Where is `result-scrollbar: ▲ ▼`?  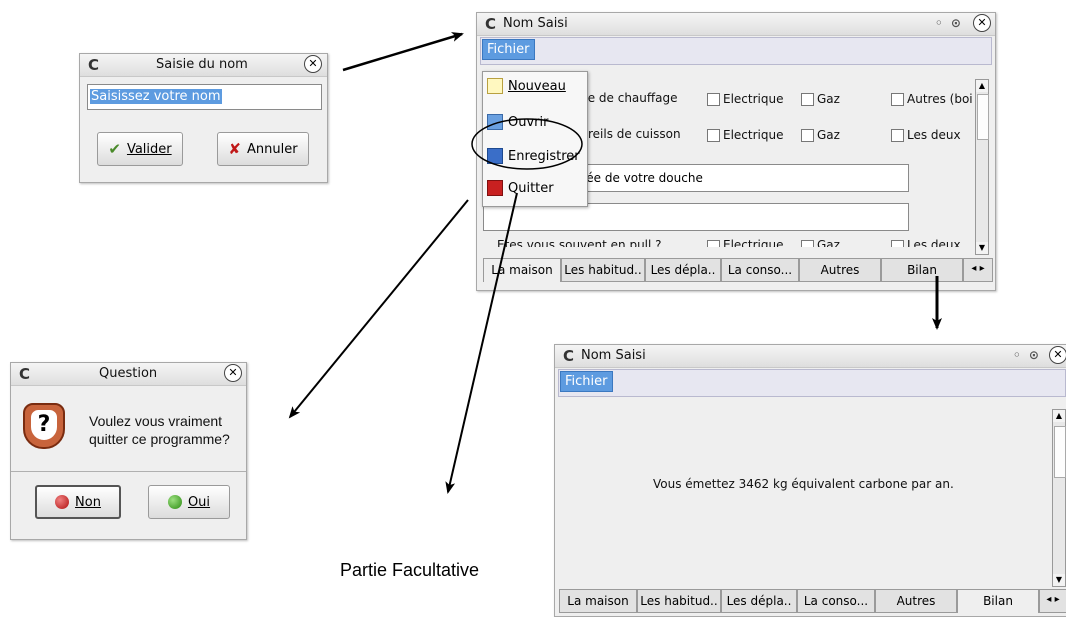
result-scrollbar: ▲ ▼ is located at coordinates (1059, 498).